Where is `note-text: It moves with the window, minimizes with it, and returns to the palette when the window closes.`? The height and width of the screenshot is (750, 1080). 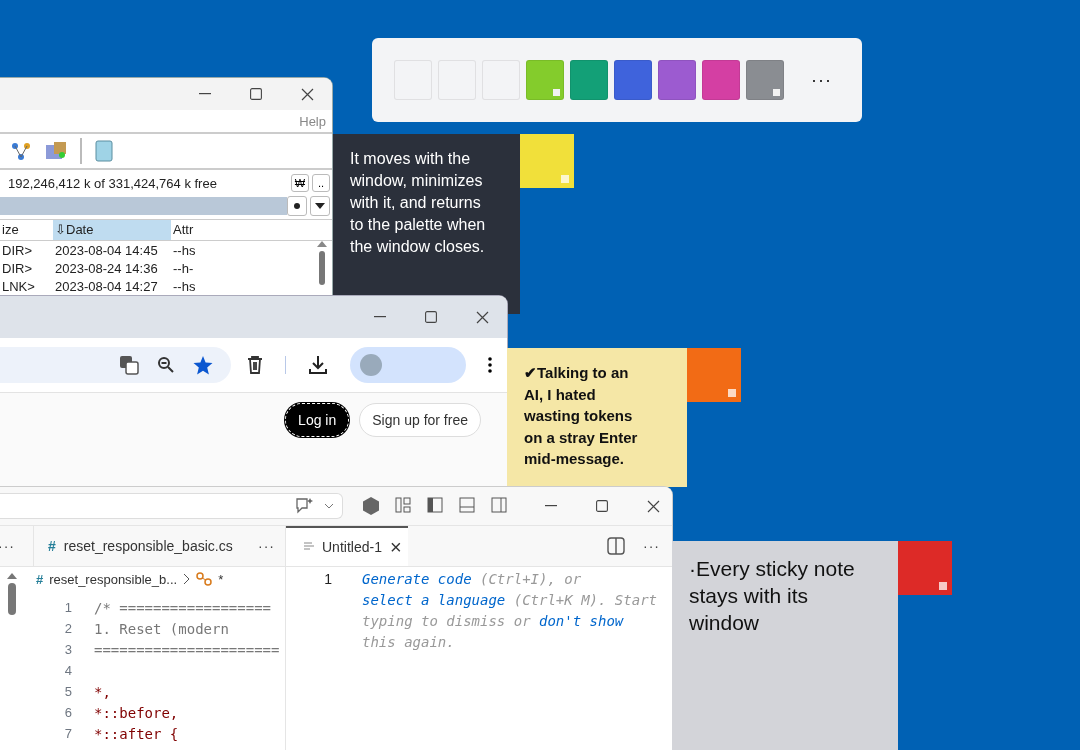
note-text: It moves with the window, minimizes with it, and returns to the palette when the window closes. is located at coordinates (418, 203).